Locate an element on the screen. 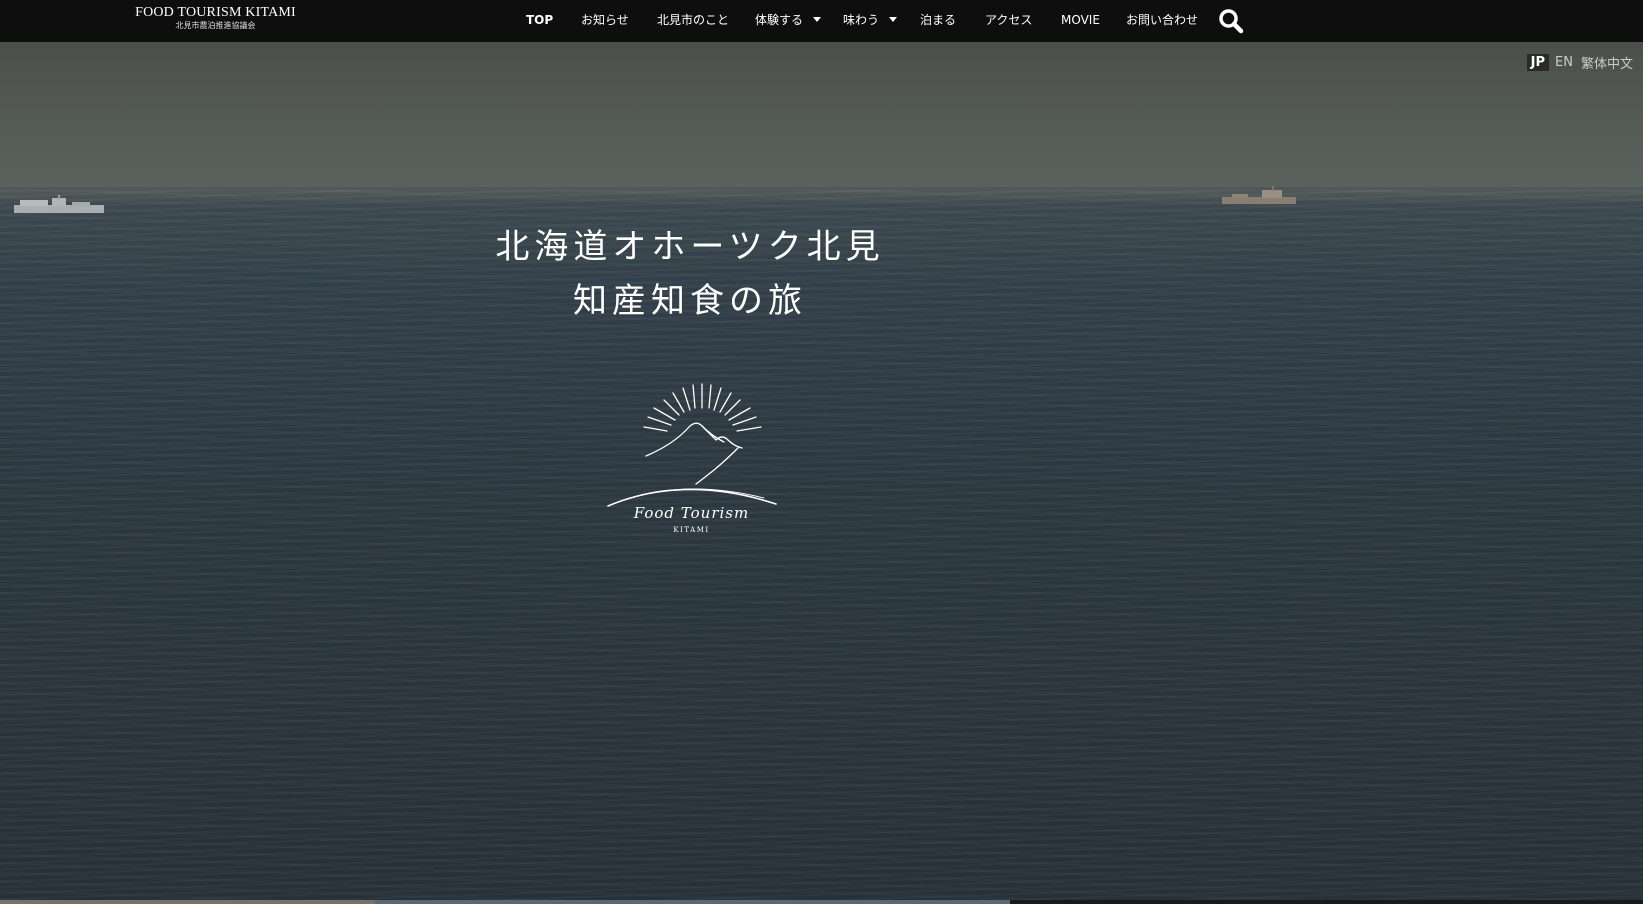 Image resolution: width=1643 pixels, height=904 pixels. logo-script-text: Food Tourism is located at coordinates (691, 513).